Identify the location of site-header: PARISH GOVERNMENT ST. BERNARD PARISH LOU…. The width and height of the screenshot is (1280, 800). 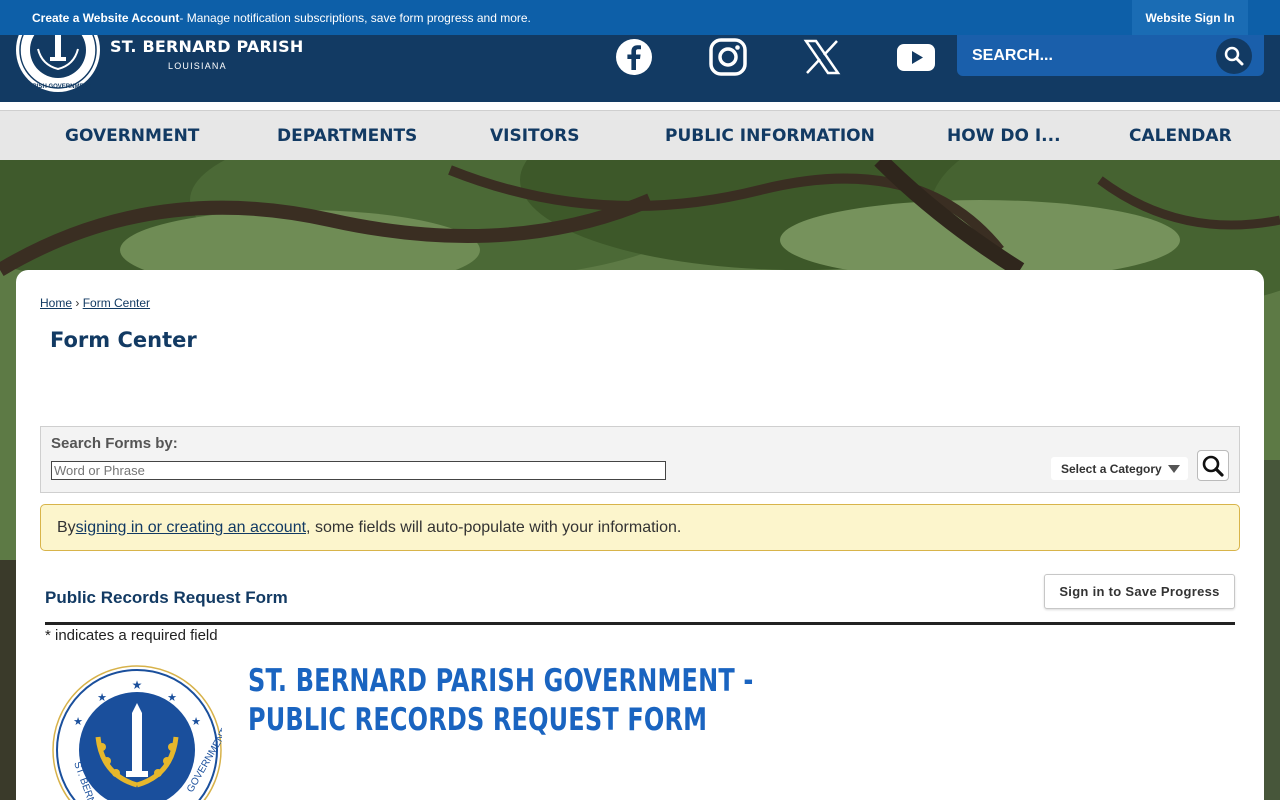
(640, 51).